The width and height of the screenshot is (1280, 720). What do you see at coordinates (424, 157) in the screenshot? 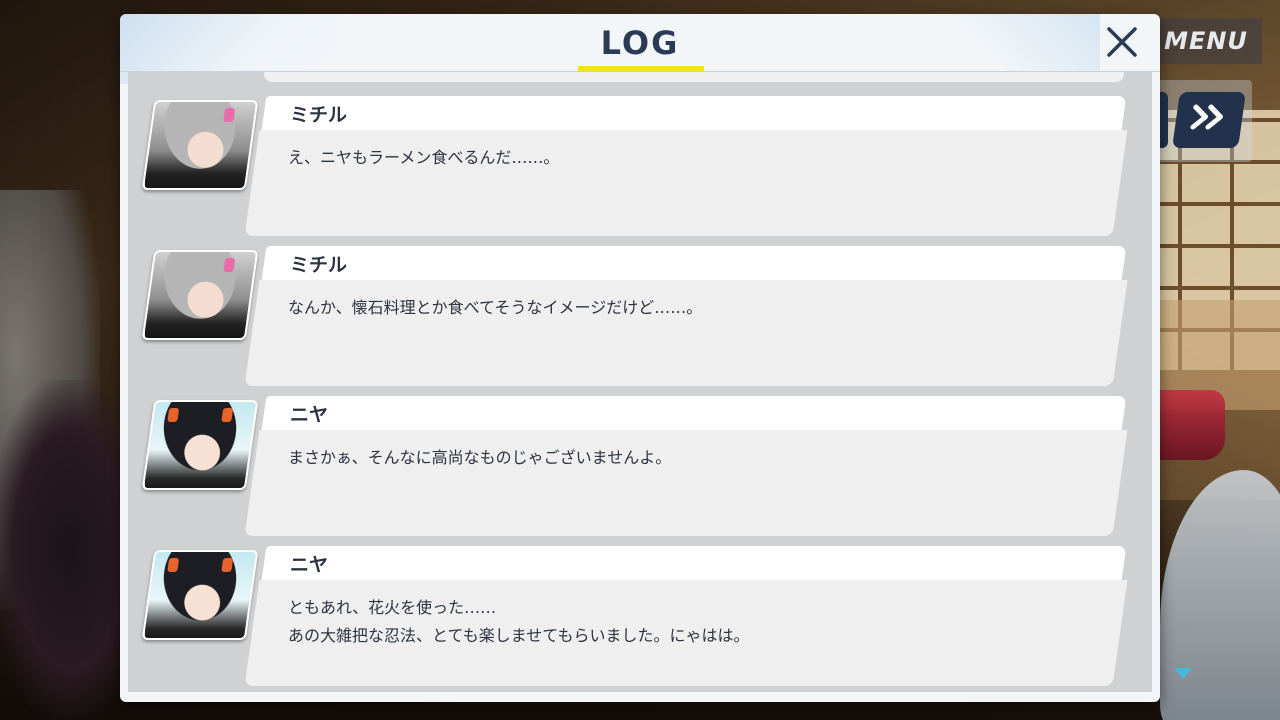
I see `message-text: え、ニヤもラーメン食べるんだ……。` at bounding box center [424, 157].